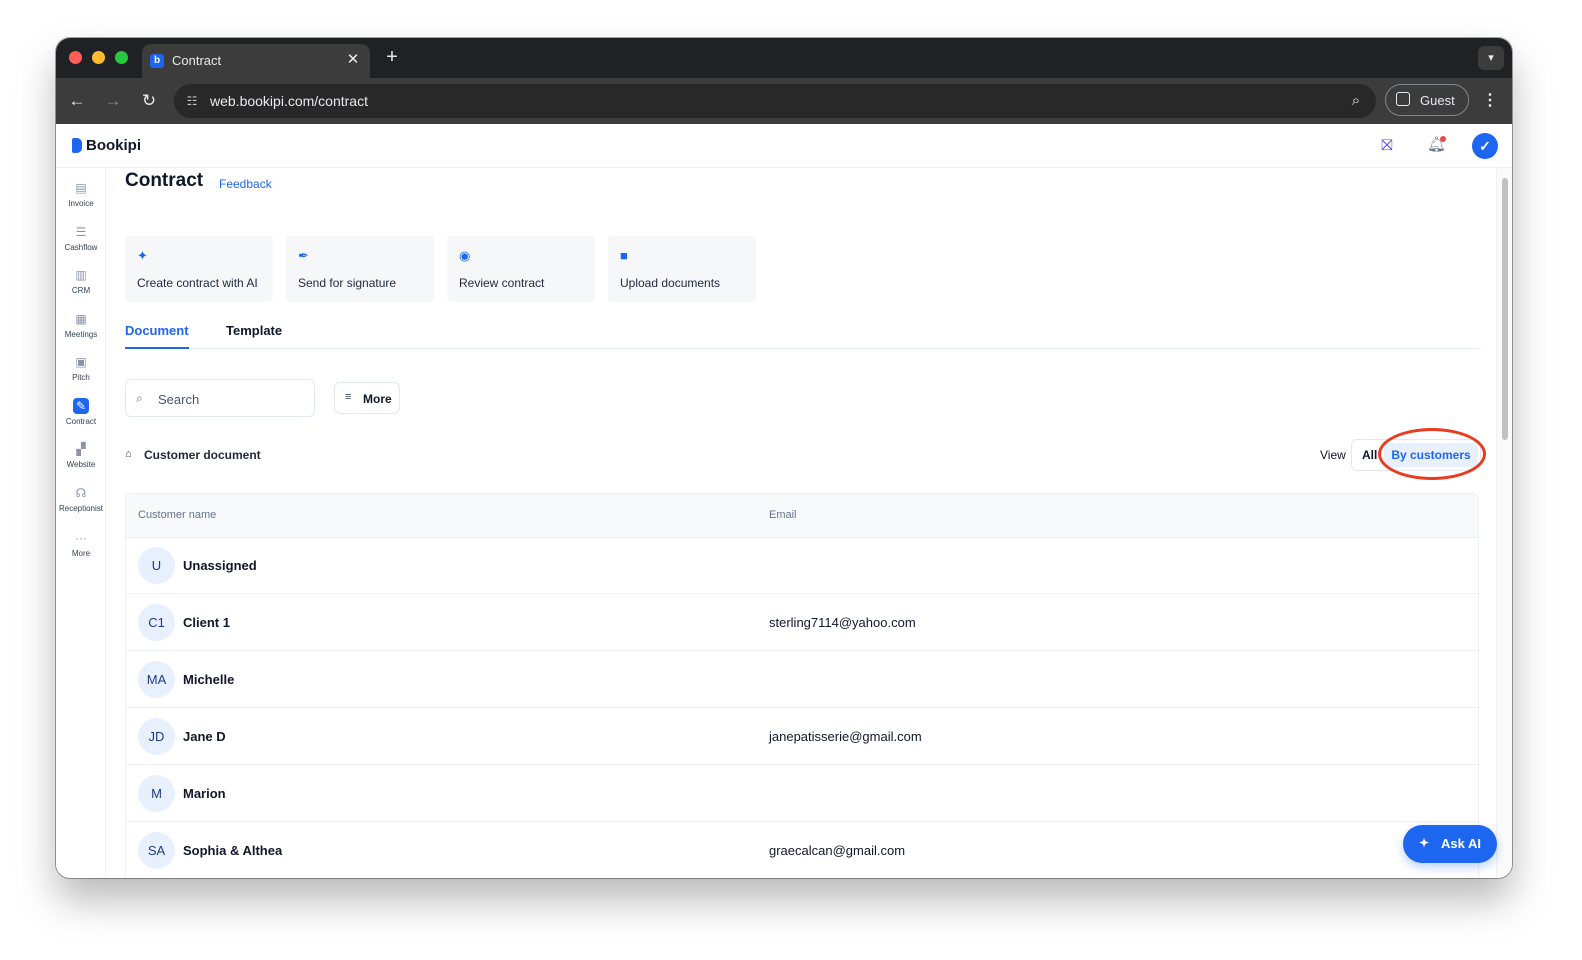 The height and width of the screenshot is (960, 1582). What do you see at coordinates (1403, 99) in the screenshot?
I see `profile-icon` at bounding box center [1403, 99].